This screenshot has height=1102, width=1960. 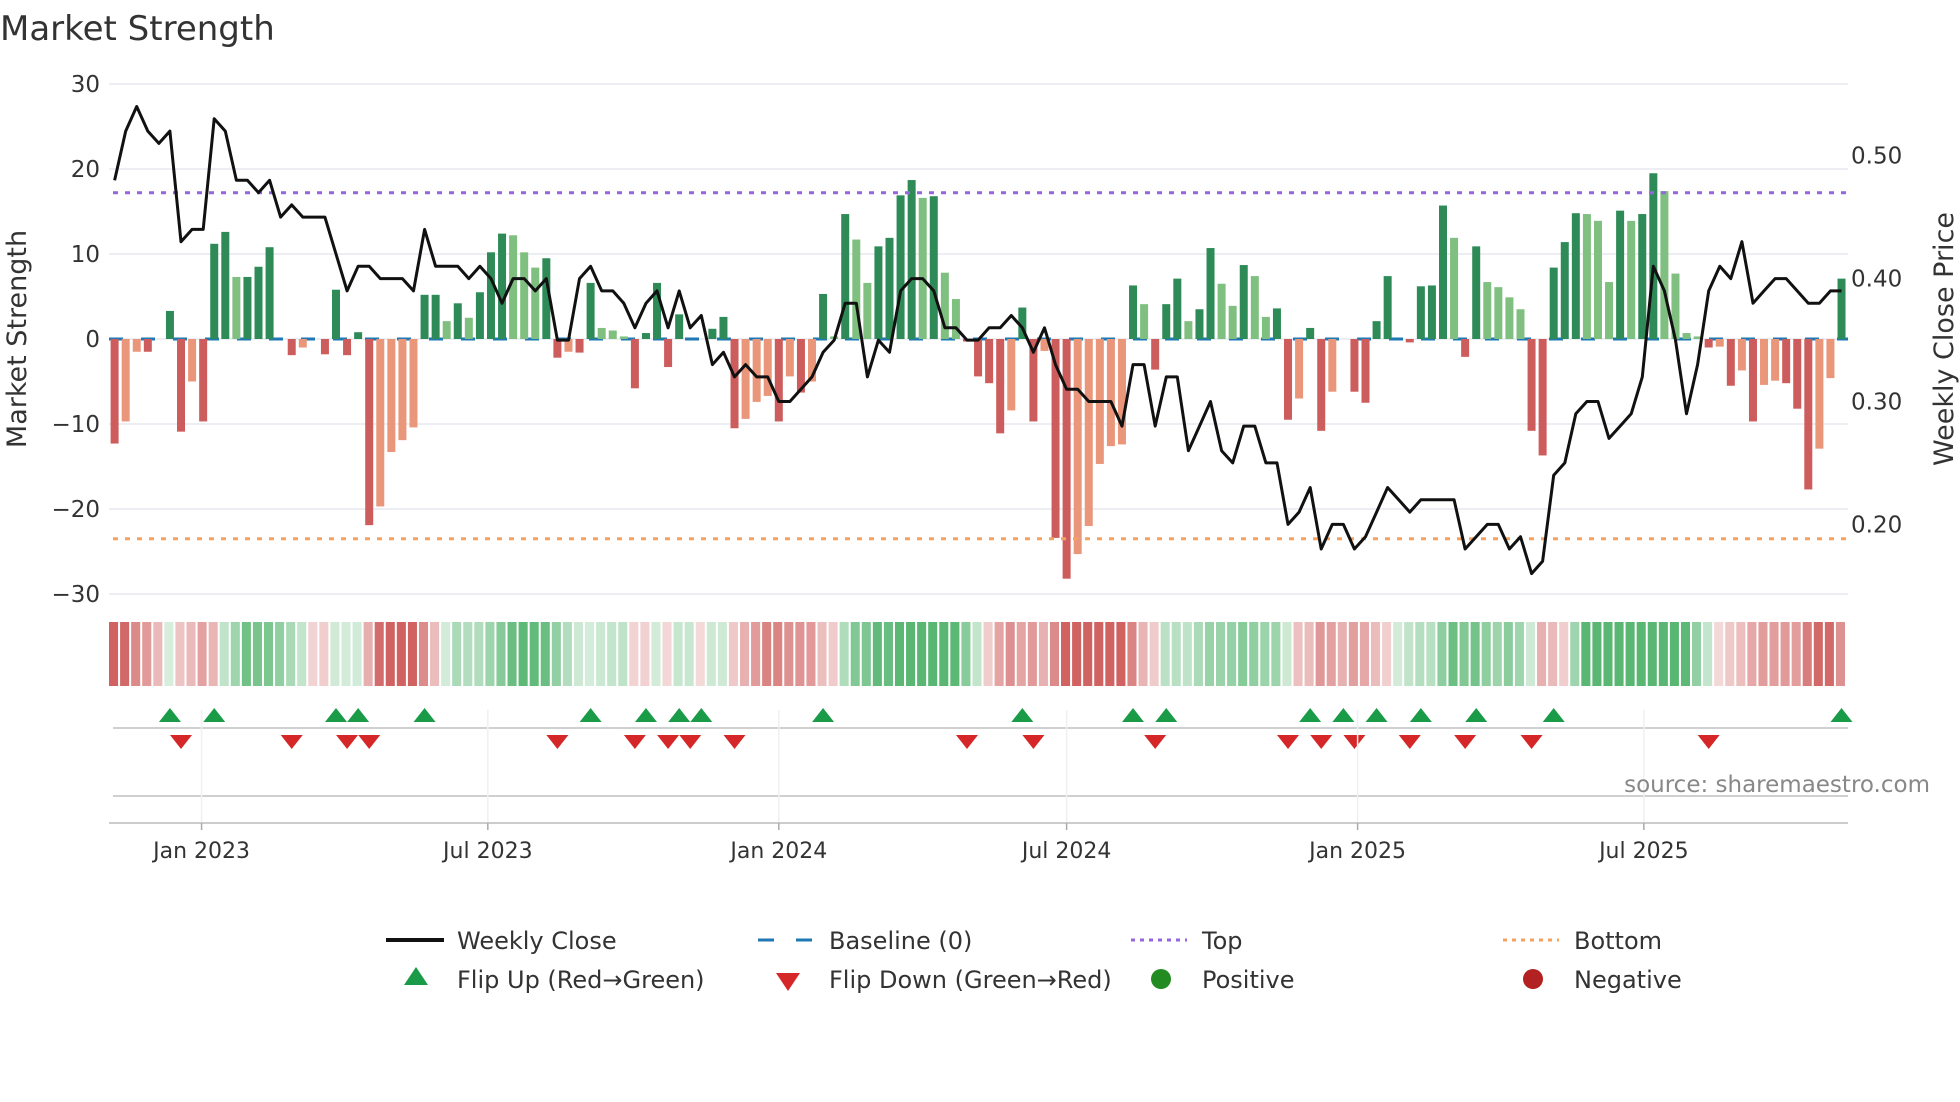 What do you see at coordinates (1876, 403) in the screenshot?
I see `y2-tick-label: 0.30` at bounding box center [1876, 403].